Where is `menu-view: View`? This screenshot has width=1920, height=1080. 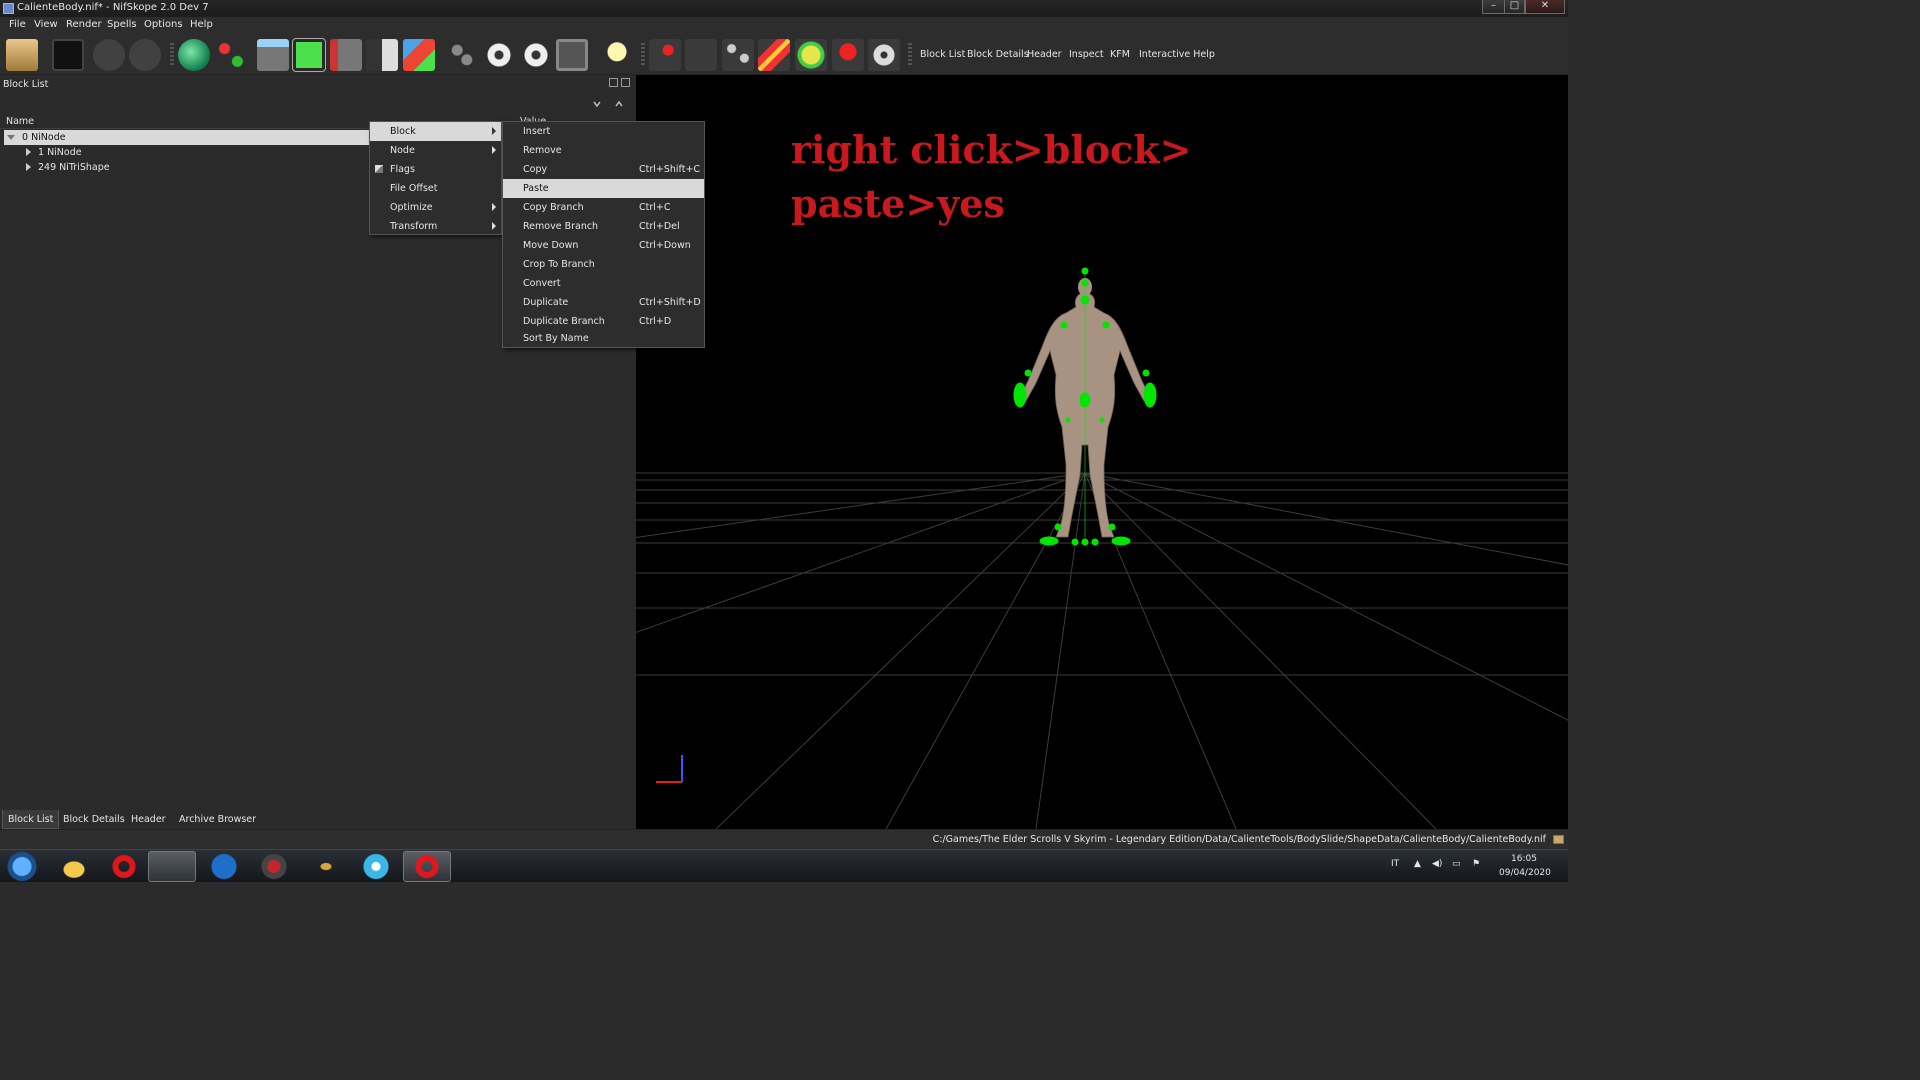 menu-view: View is located at coordinates (46, 24).